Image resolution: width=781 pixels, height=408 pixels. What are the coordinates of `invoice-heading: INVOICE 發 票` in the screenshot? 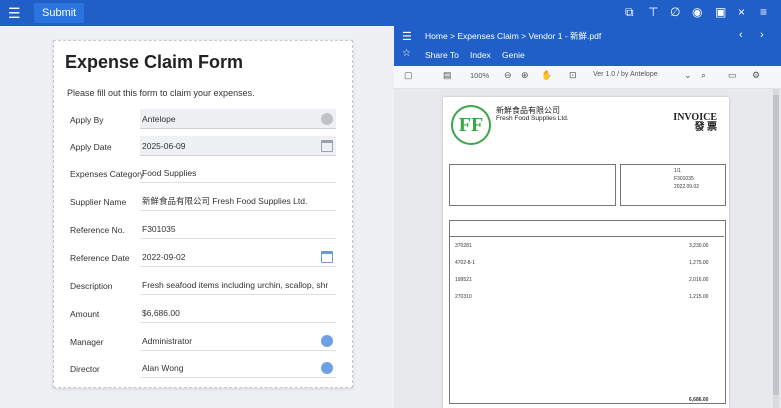 It's located at (695, 123).